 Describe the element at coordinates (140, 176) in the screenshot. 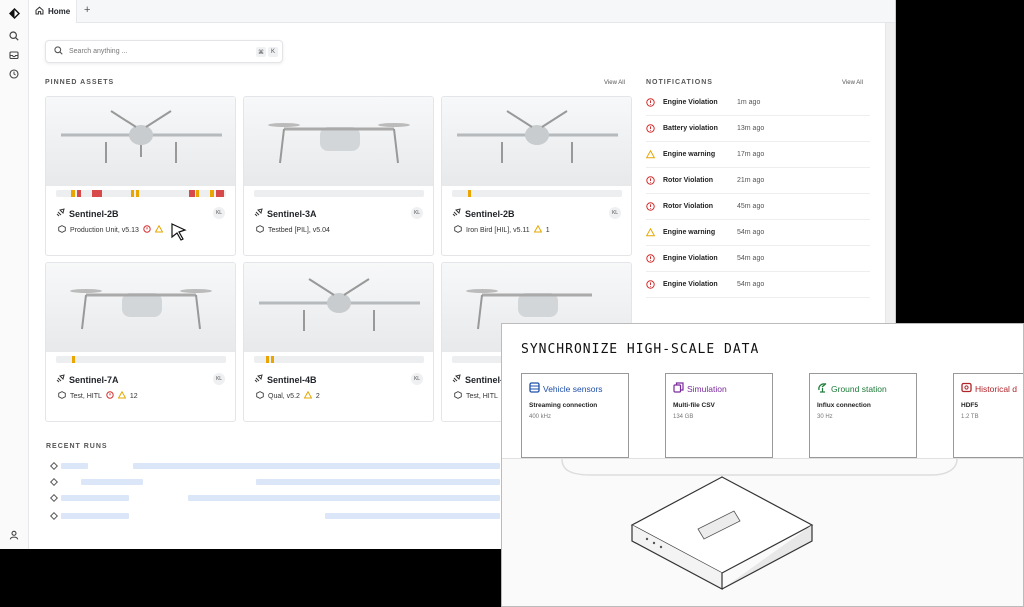

I see `asset-card: Sentinel-2B KL Production Unit, v5.13` at that location.